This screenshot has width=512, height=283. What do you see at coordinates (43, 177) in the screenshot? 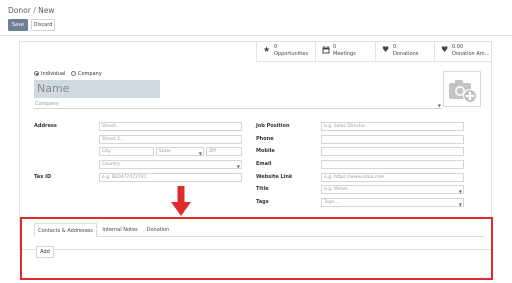
I see `tax-id-label: Tax ID` at bounding box center [43, 177].